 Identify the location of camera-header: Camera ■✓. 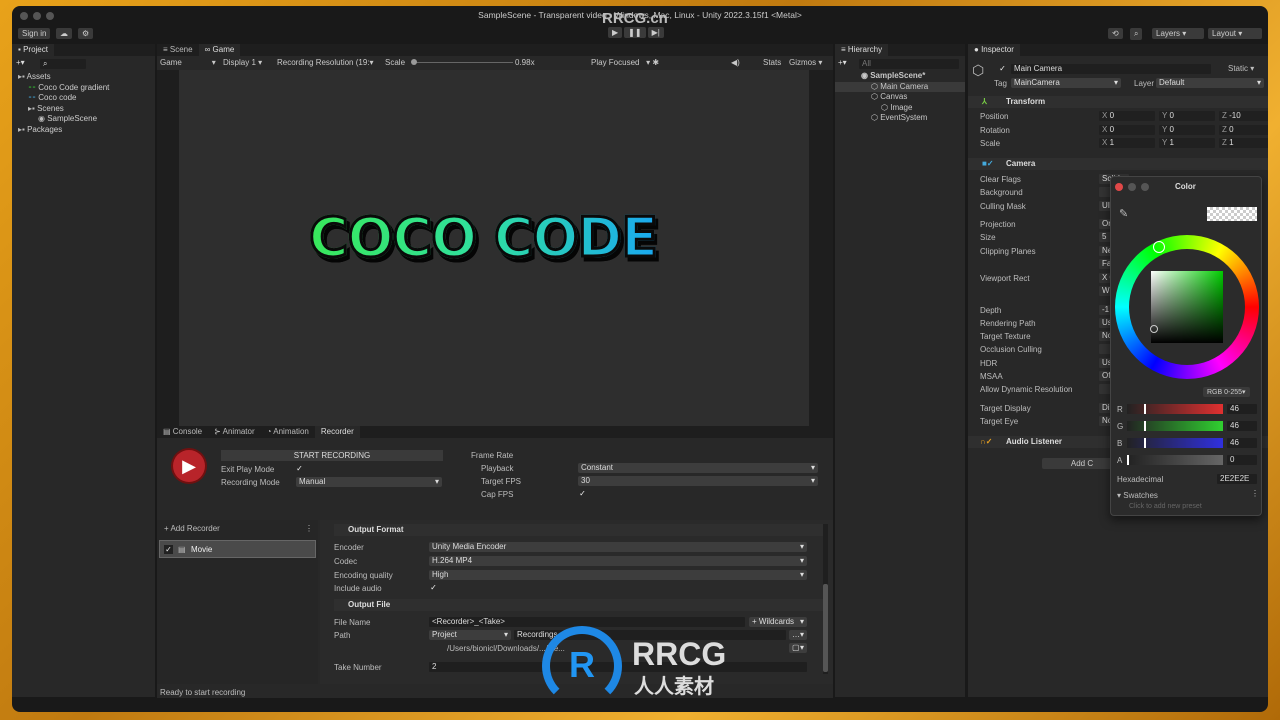
(1118, 164).